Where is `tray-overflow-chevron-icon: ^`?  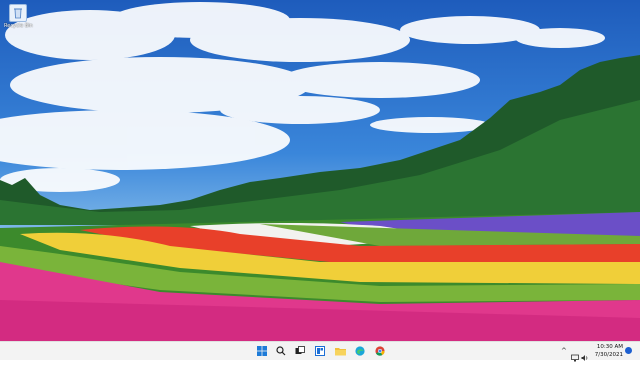
tray-overflow-chevron-icon: ^ is located at coordinates (564, 351).